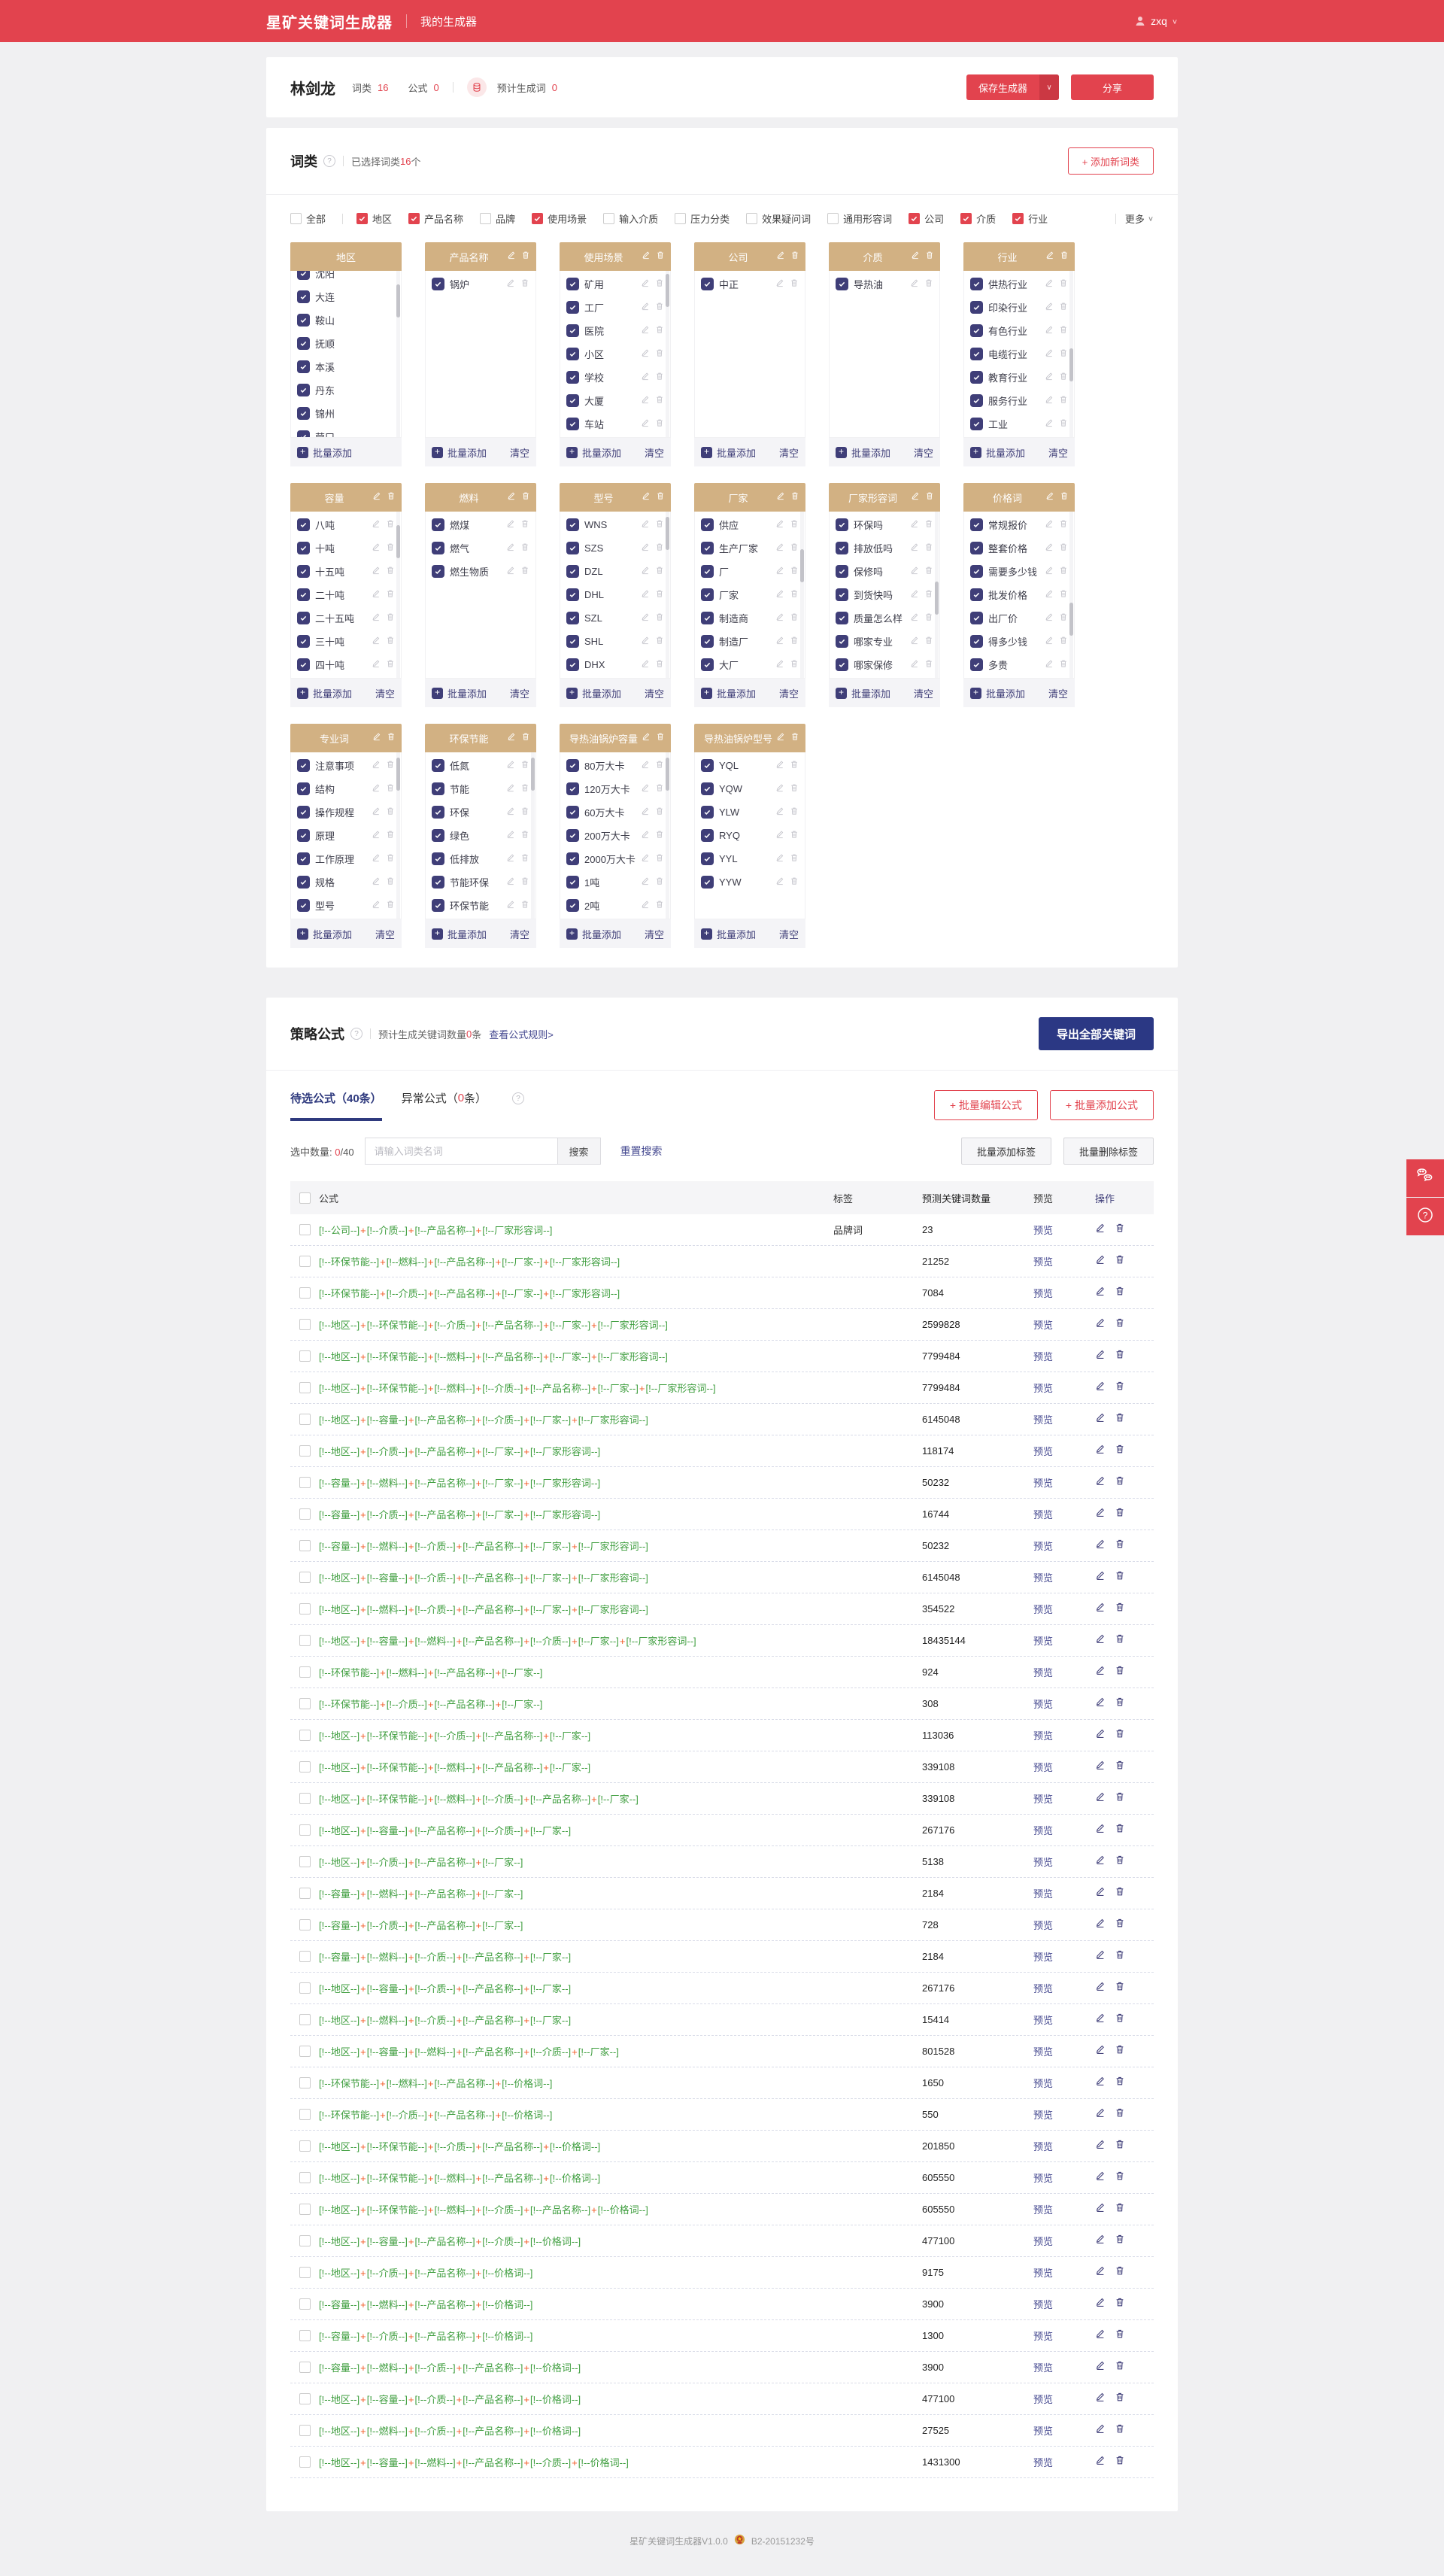  I want to click on save-generator-button: 保存生成器 ∨, so click(1012, 87).